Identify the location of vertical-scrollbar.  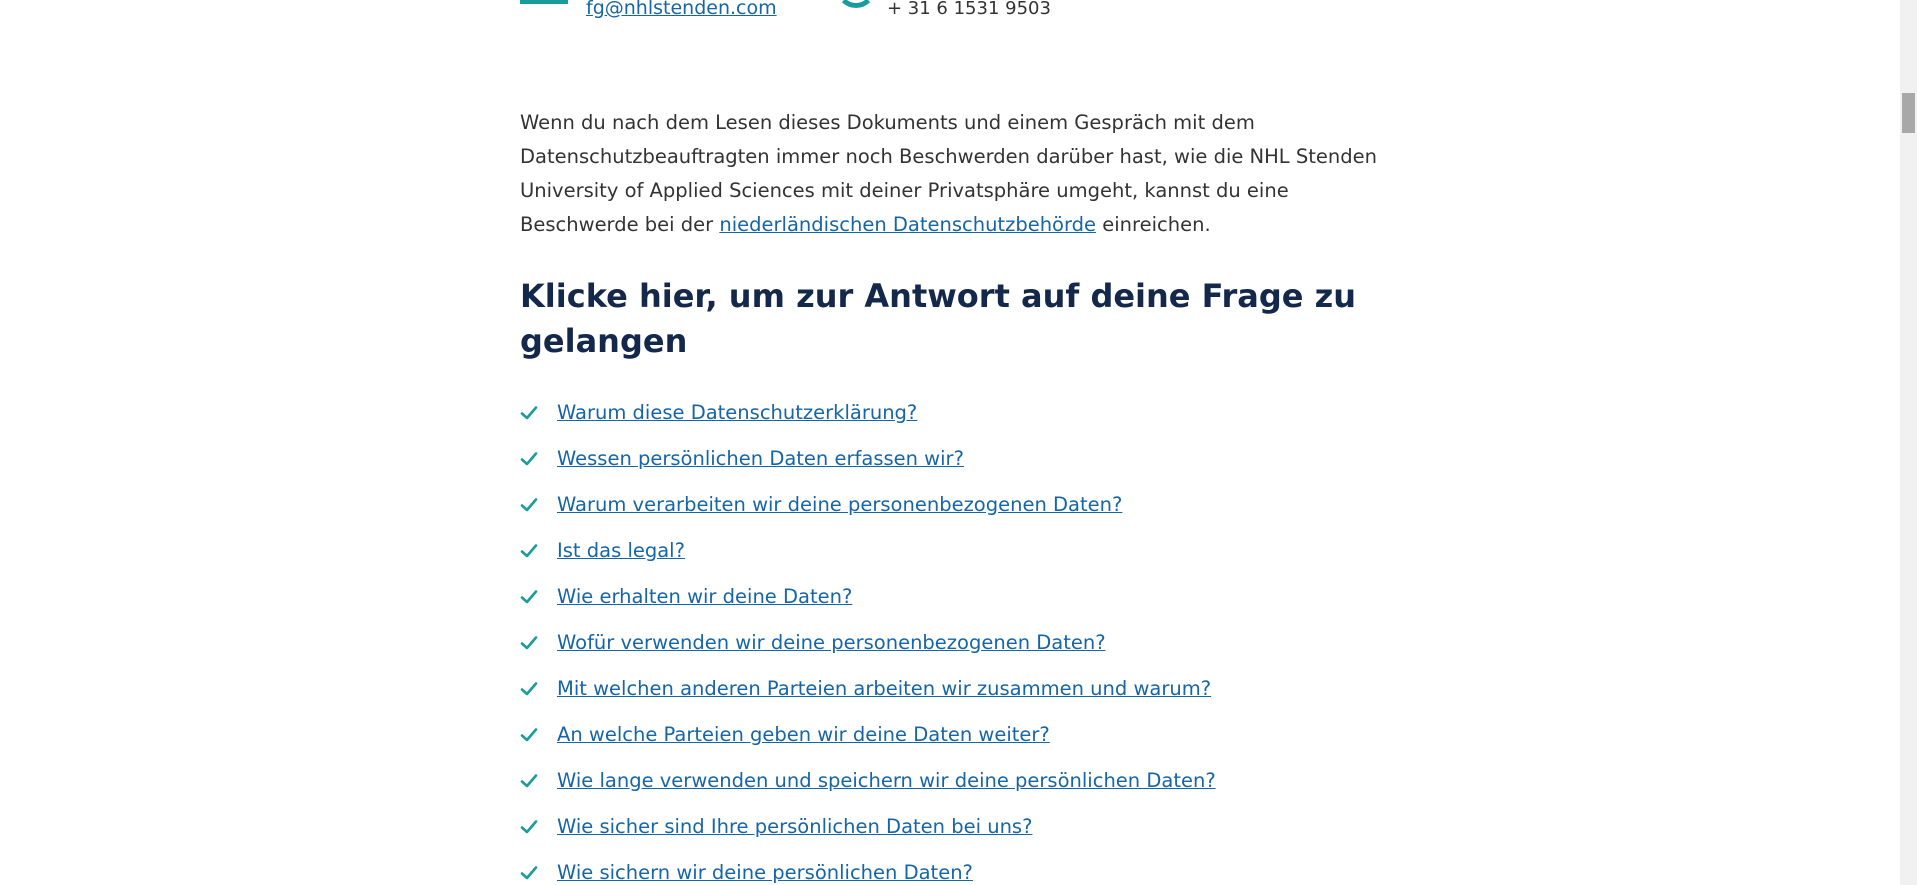
(1908, 442).